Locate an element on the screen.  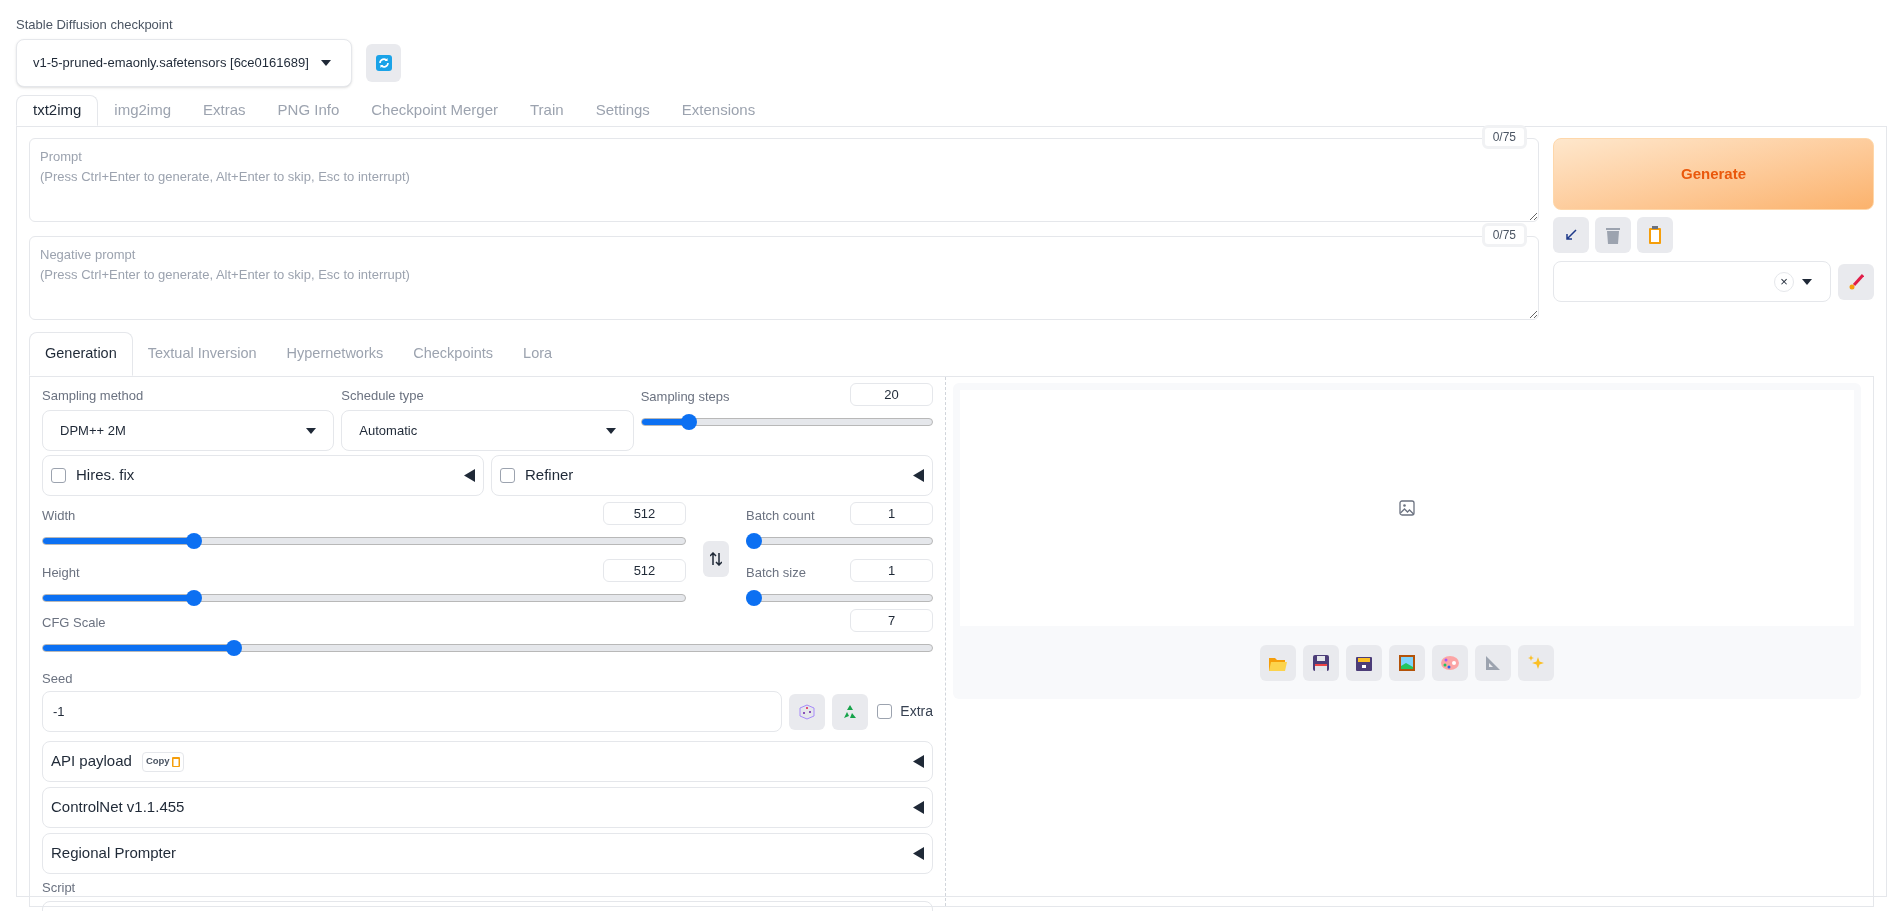
save-button is located at coordinates (1321, 663).